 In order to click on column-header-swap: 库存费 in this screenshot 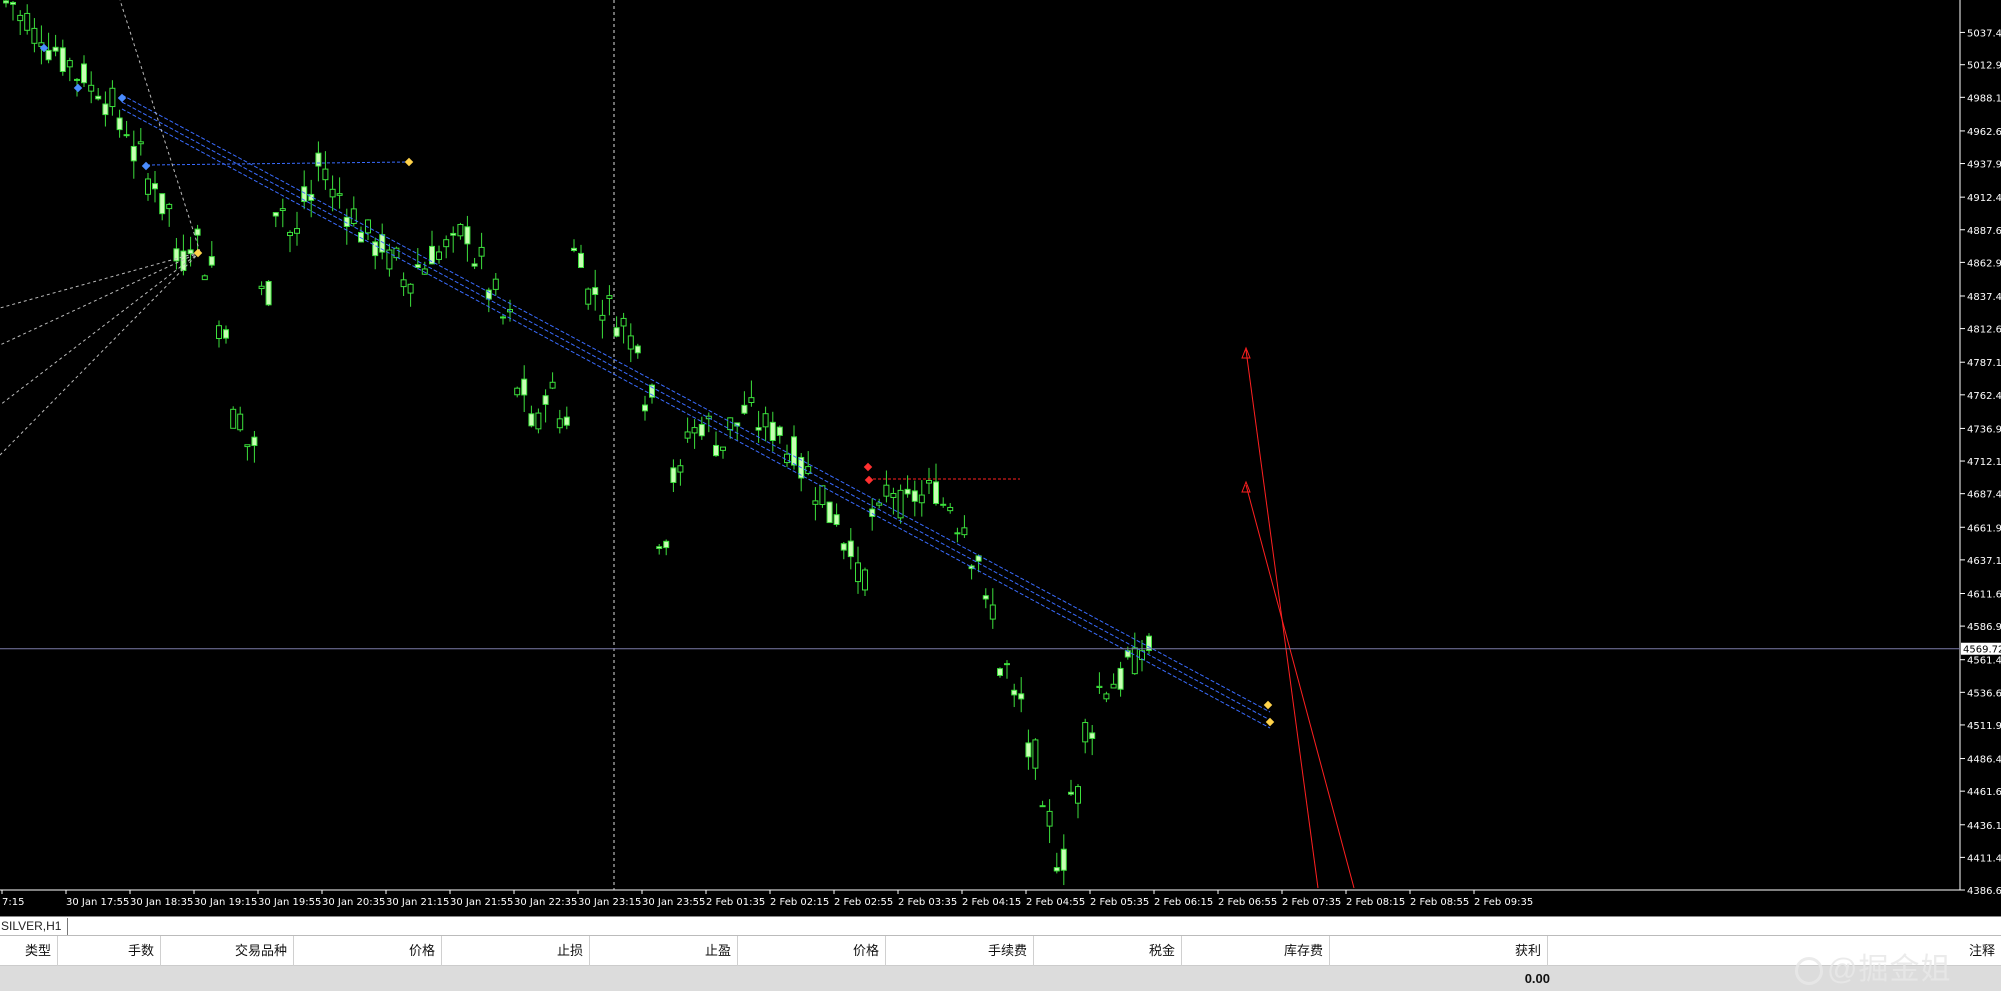, I will do `click(1256, 951)`.